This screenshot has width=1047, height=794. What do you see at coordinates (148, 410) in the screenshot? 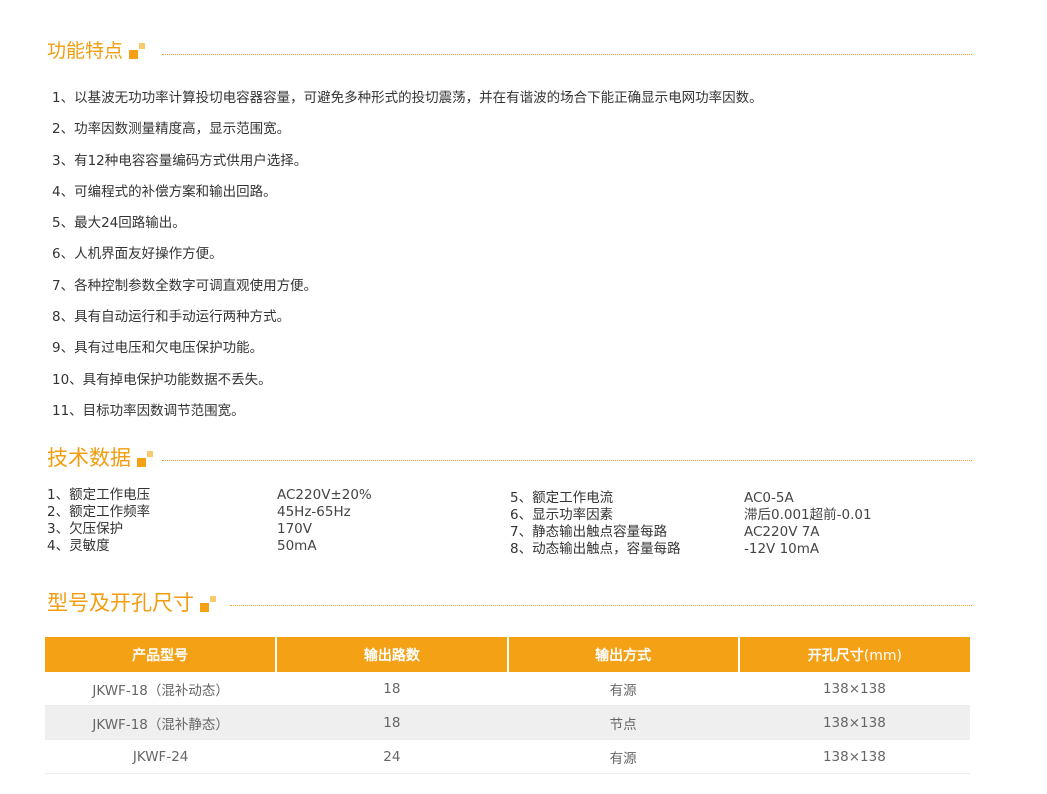
I see `feature-item: 11、目标功率因数调节范围宽。` at bounding box center [148, 410].